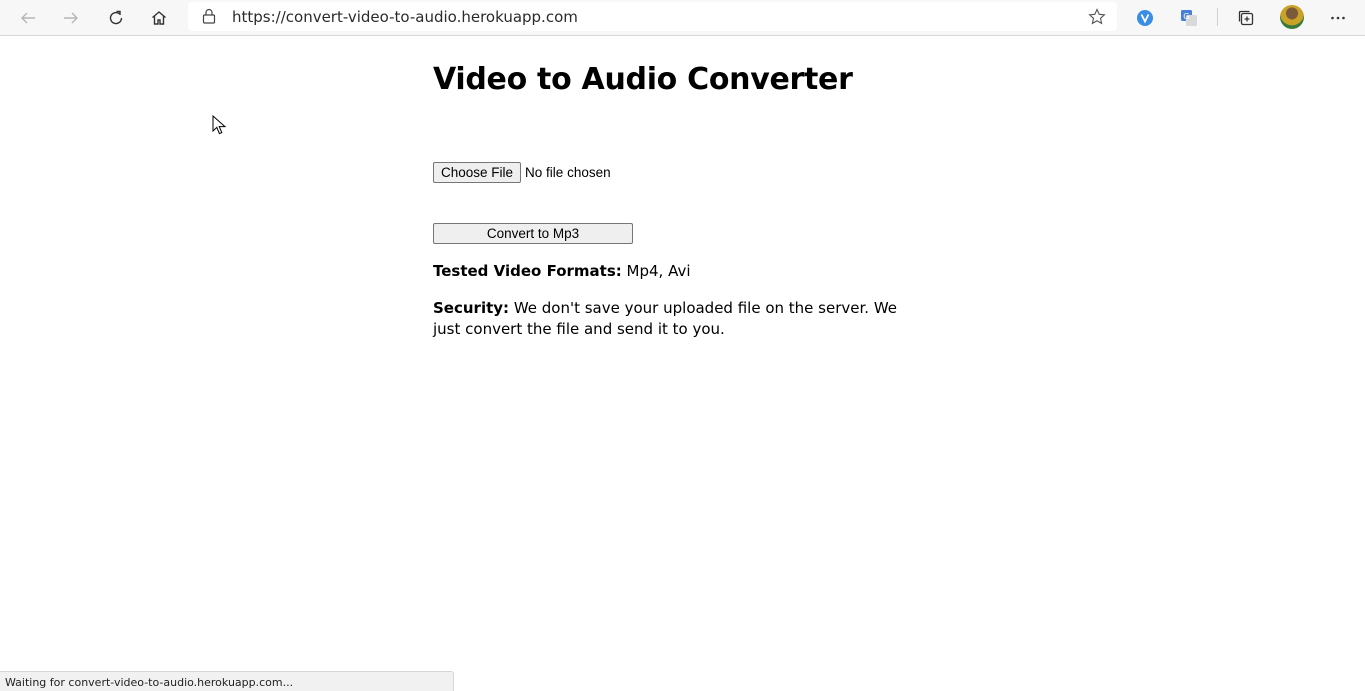 The width and height of the screenshot is (1365, 691). Describe the element at coordinates (656, 271) in the screenshot. I see `formats-value: Mp4, Avi` at that location.